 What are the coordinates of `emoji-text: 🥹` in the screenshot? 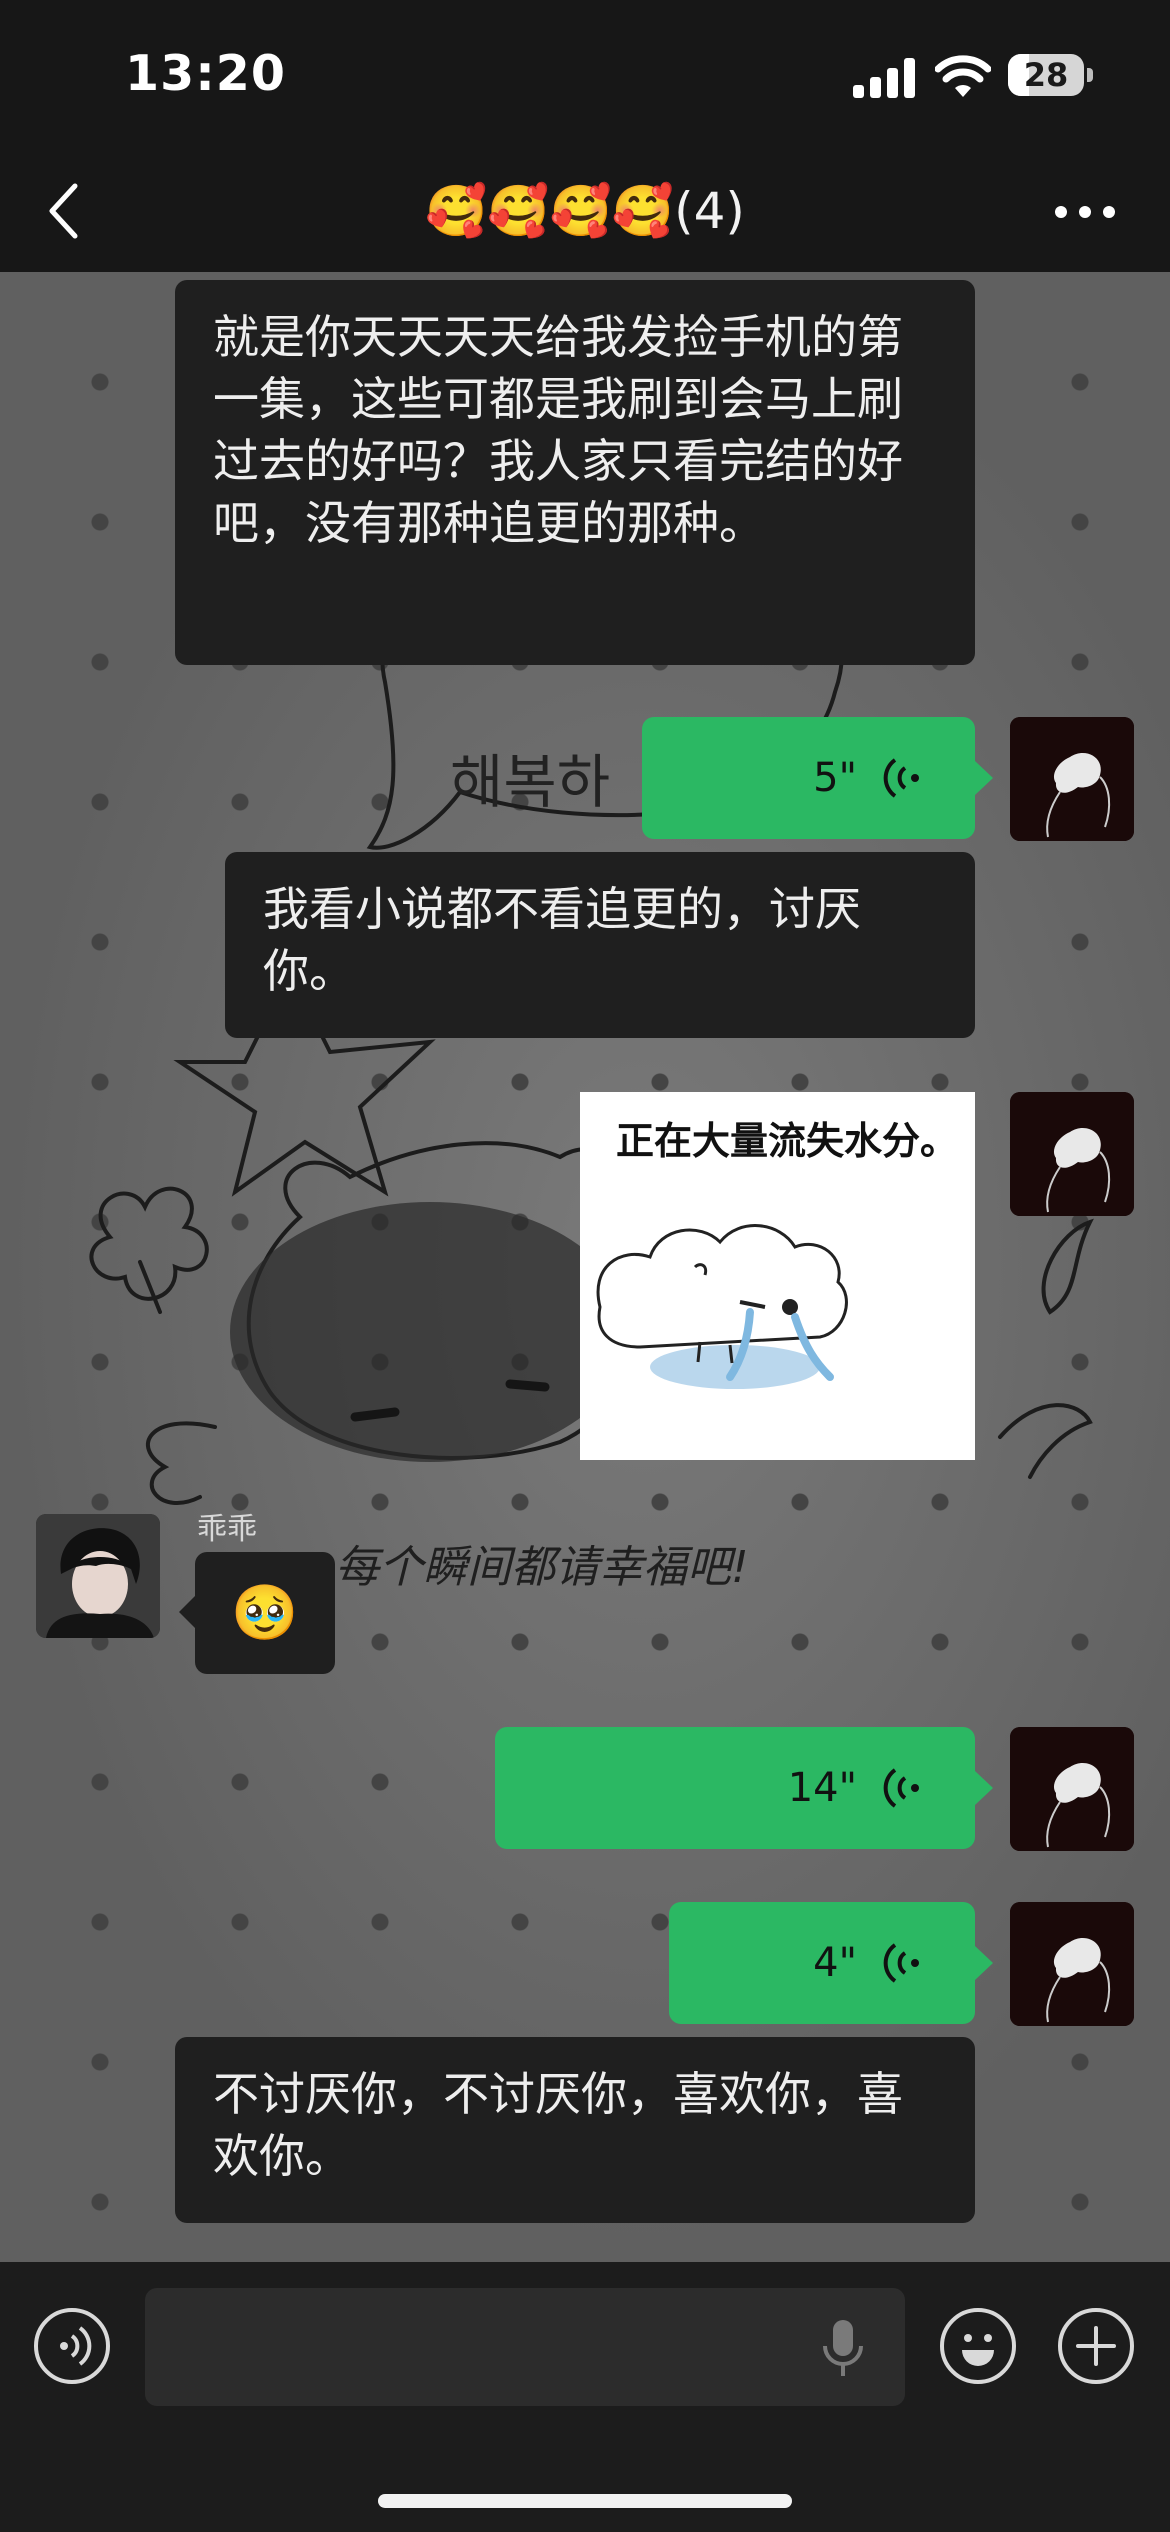 It's located at (265, 1612).